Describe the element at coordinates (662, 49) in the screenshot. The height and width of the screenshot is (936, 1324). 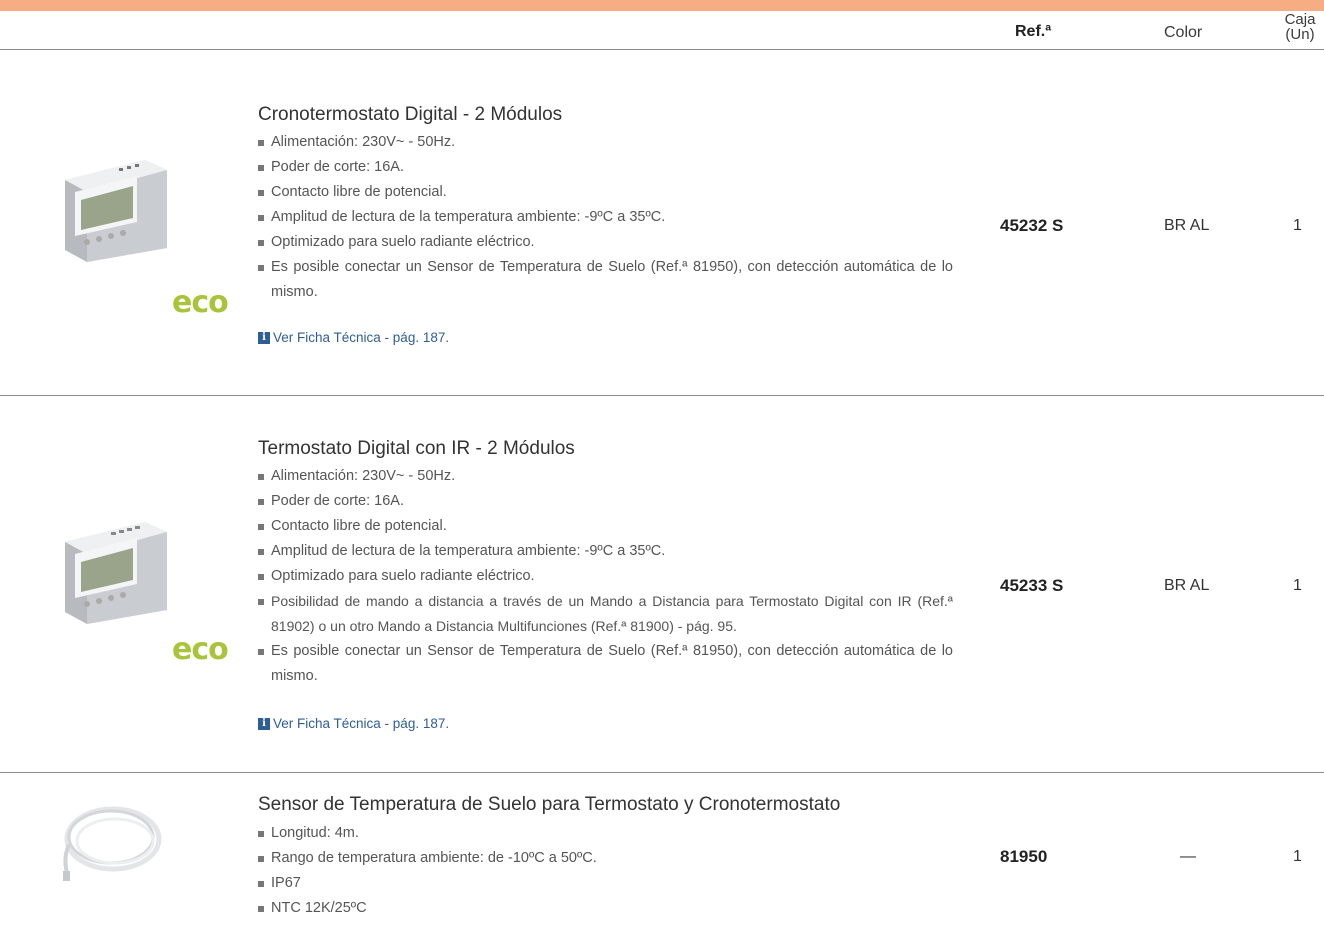
I see `header-divider` at that location.